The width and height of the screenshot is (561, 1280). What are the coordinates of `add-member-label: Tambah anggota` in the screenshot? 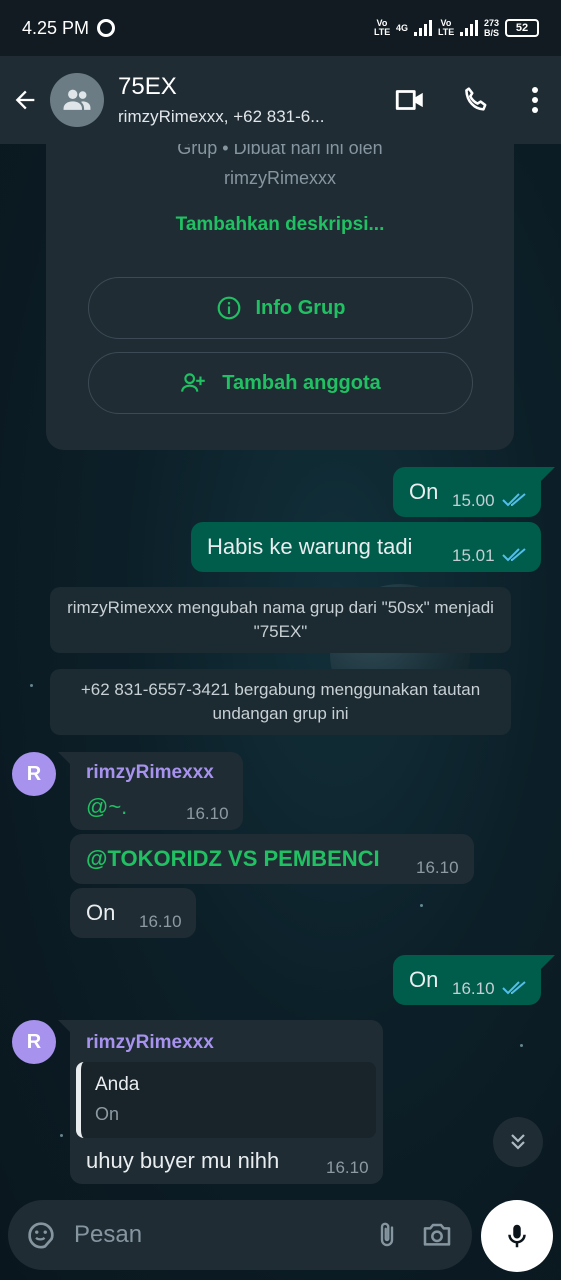 It's located at (301, 382).